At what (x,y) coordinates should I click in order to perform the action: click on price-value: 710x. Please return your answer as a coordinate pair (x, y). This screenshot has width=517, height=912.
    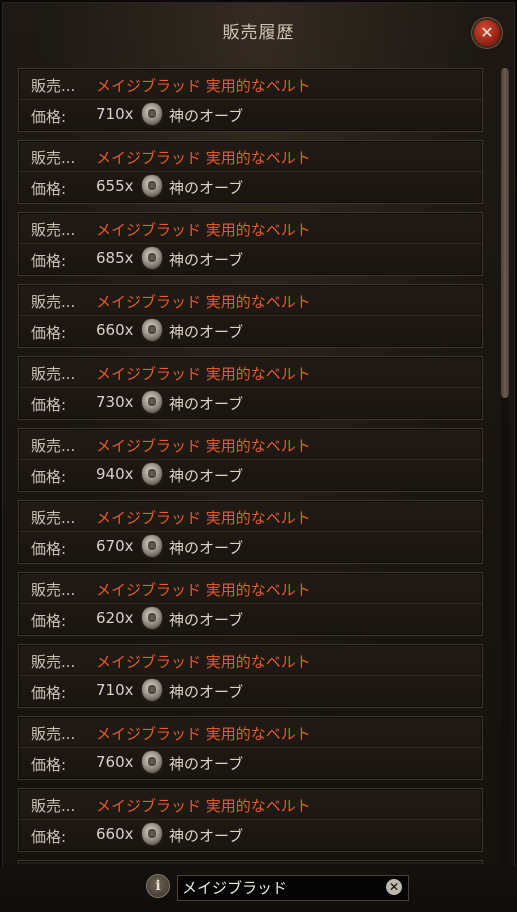
    Looking at the image, I should click on (115, 690).